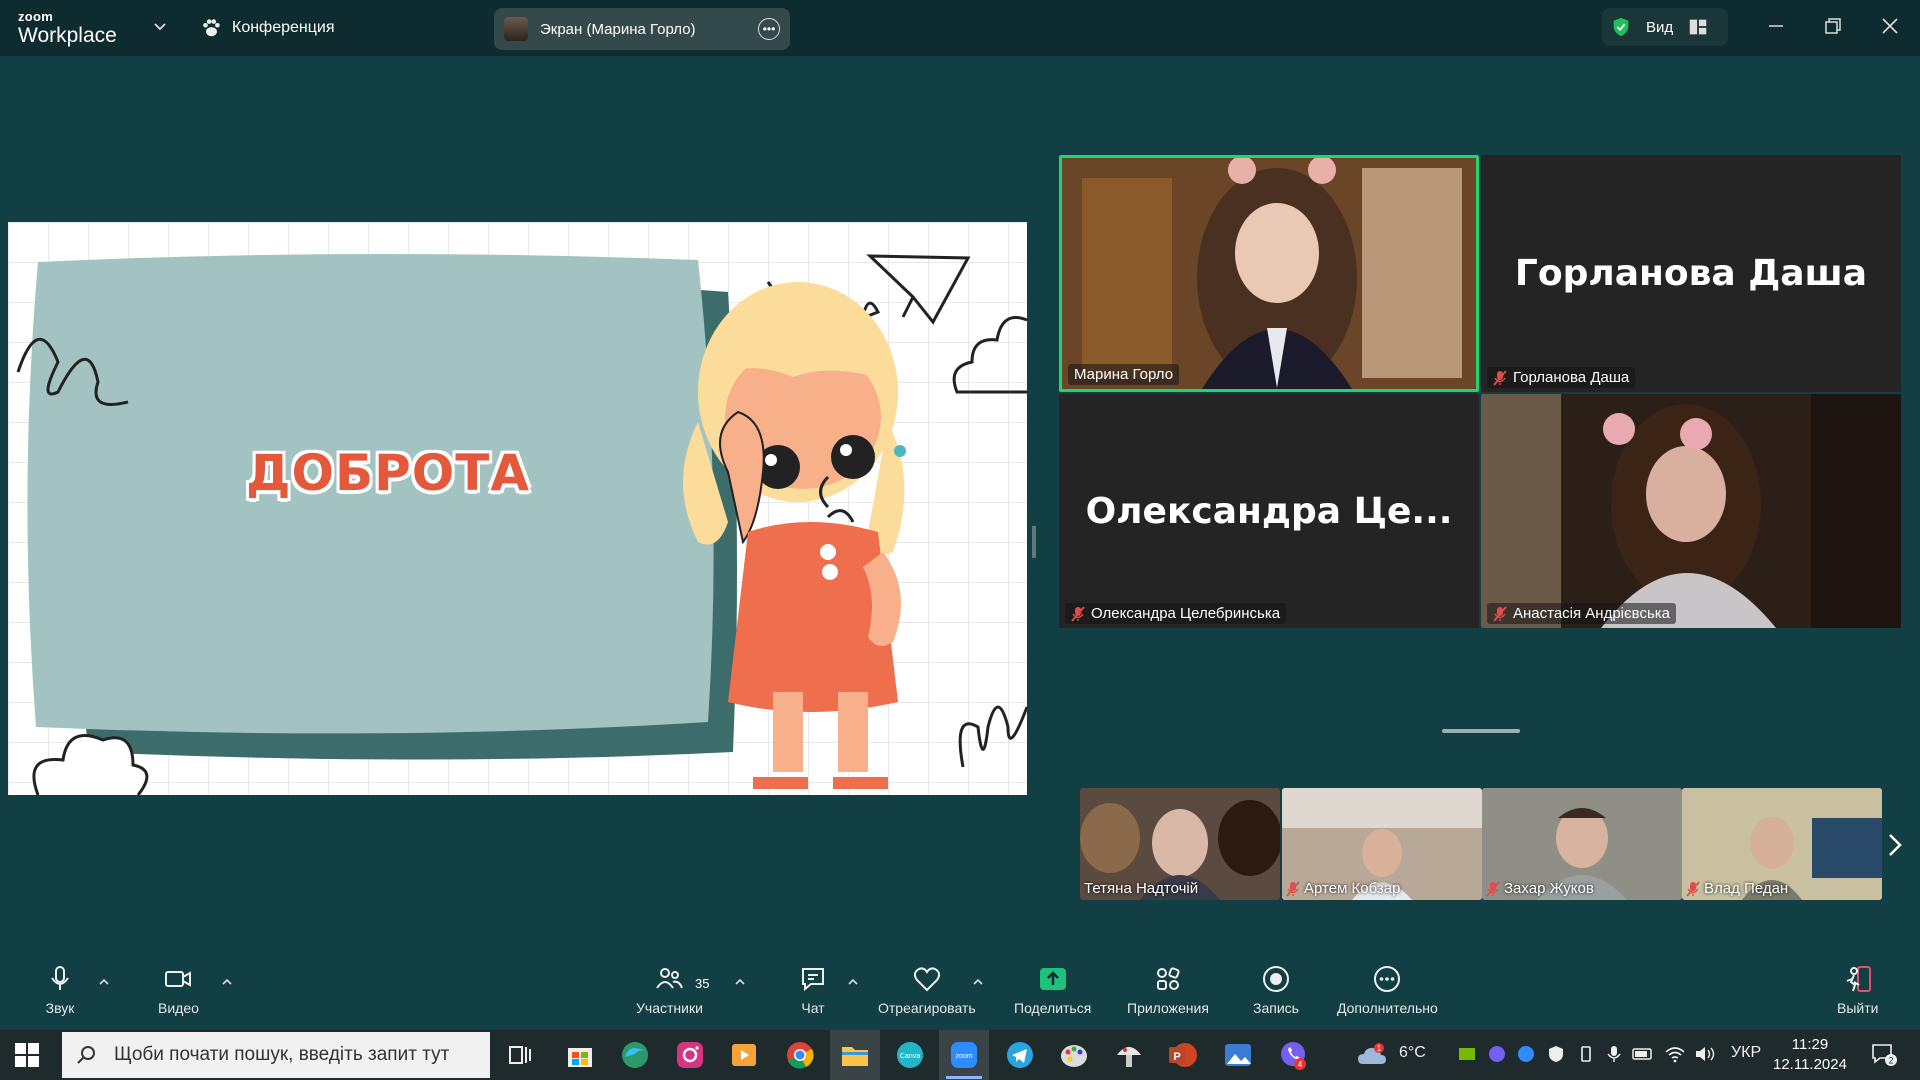  Describe the element at coordinates (1746, 1053) in the screenshot. I see `language-indicator: УКР` at that location.